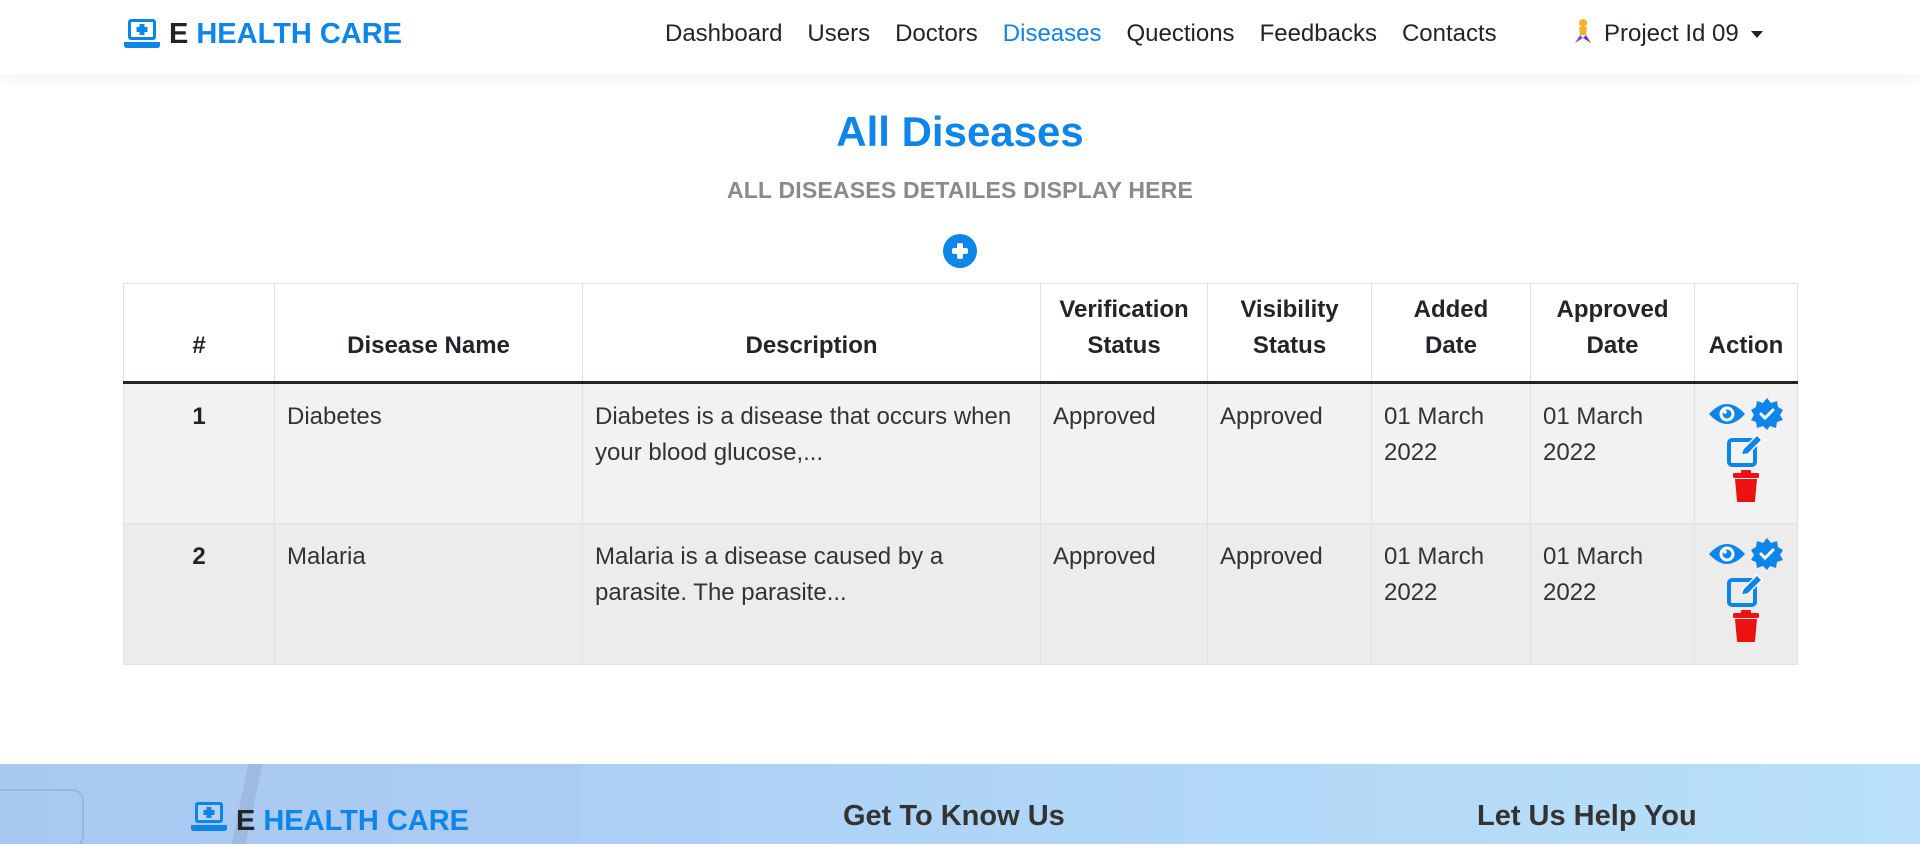 The image size is (1920, 844). Describe the element at coordinates (1746, 333) in the screenshot. I see `col-header-action: Action` at that location.